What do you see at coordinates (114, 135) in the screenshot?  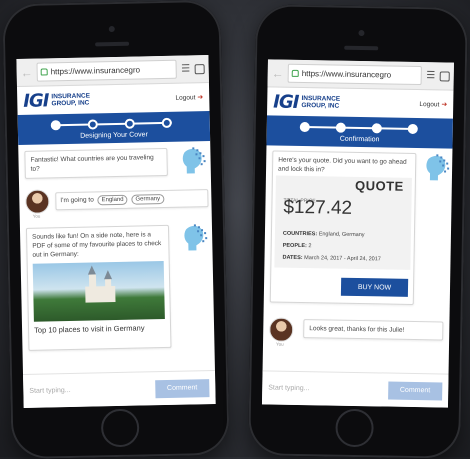 I see `step-label: Designing Your Cover` at bounding box center [114, 135].